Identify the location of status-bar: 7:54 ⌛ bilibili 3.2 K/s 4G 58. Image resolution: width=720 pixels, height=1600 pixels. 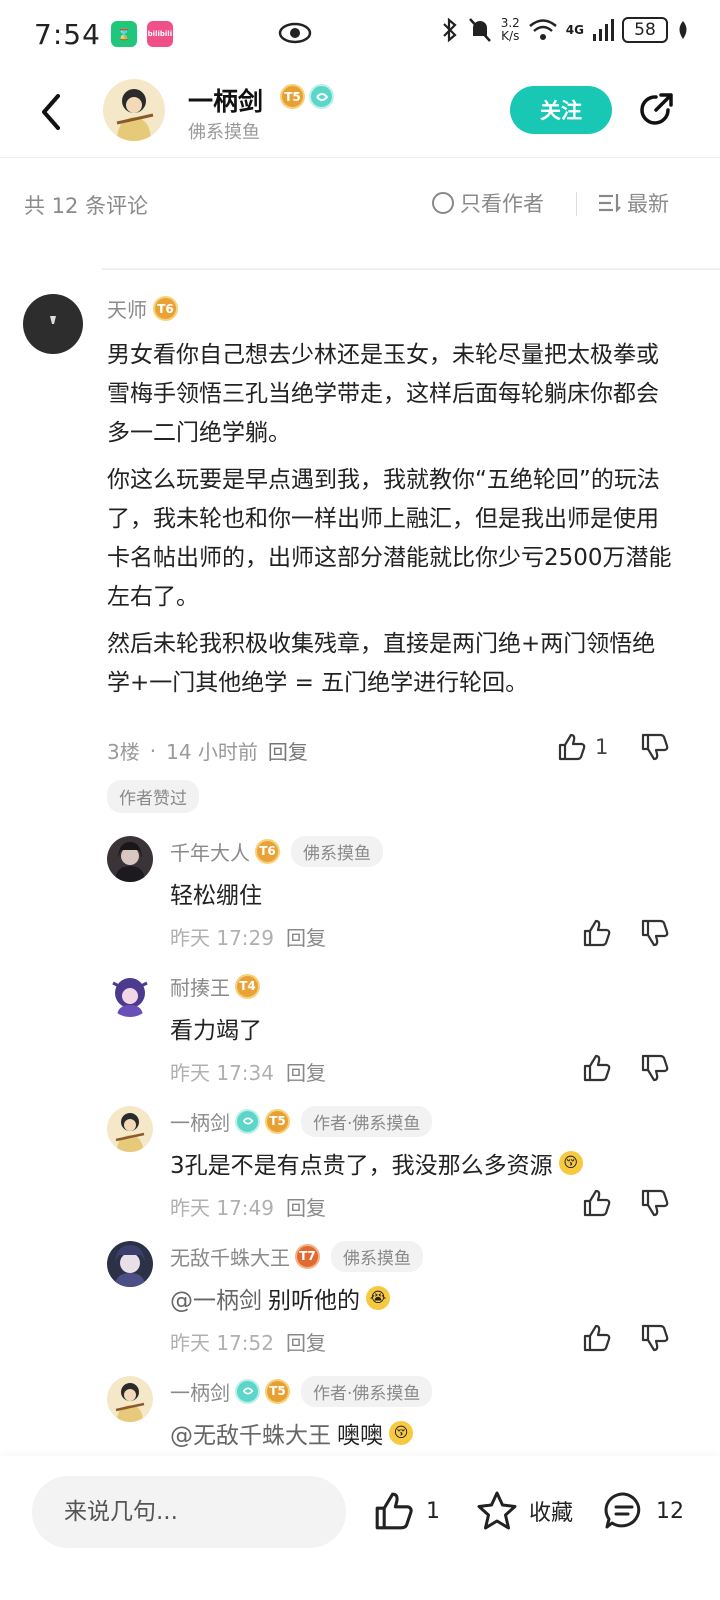
(360, 34).